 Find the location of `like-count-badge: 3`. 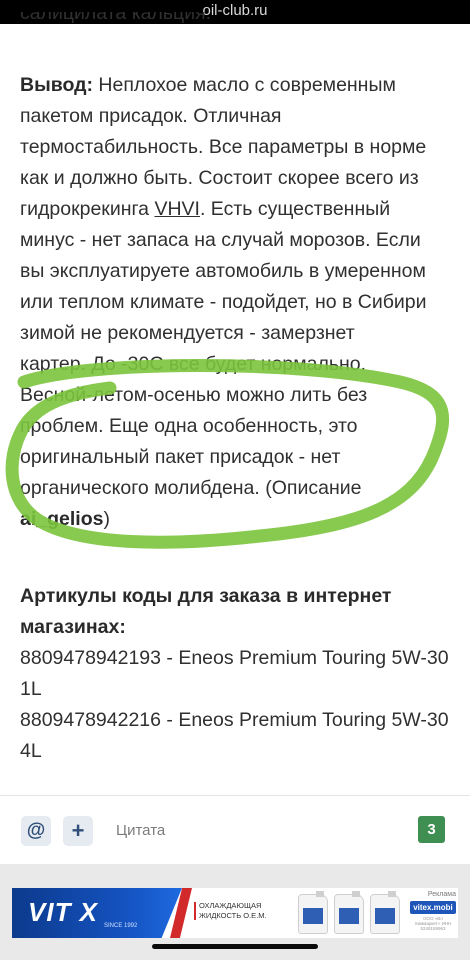

like-count-badge: 3 is located at coordinates (431, 829).